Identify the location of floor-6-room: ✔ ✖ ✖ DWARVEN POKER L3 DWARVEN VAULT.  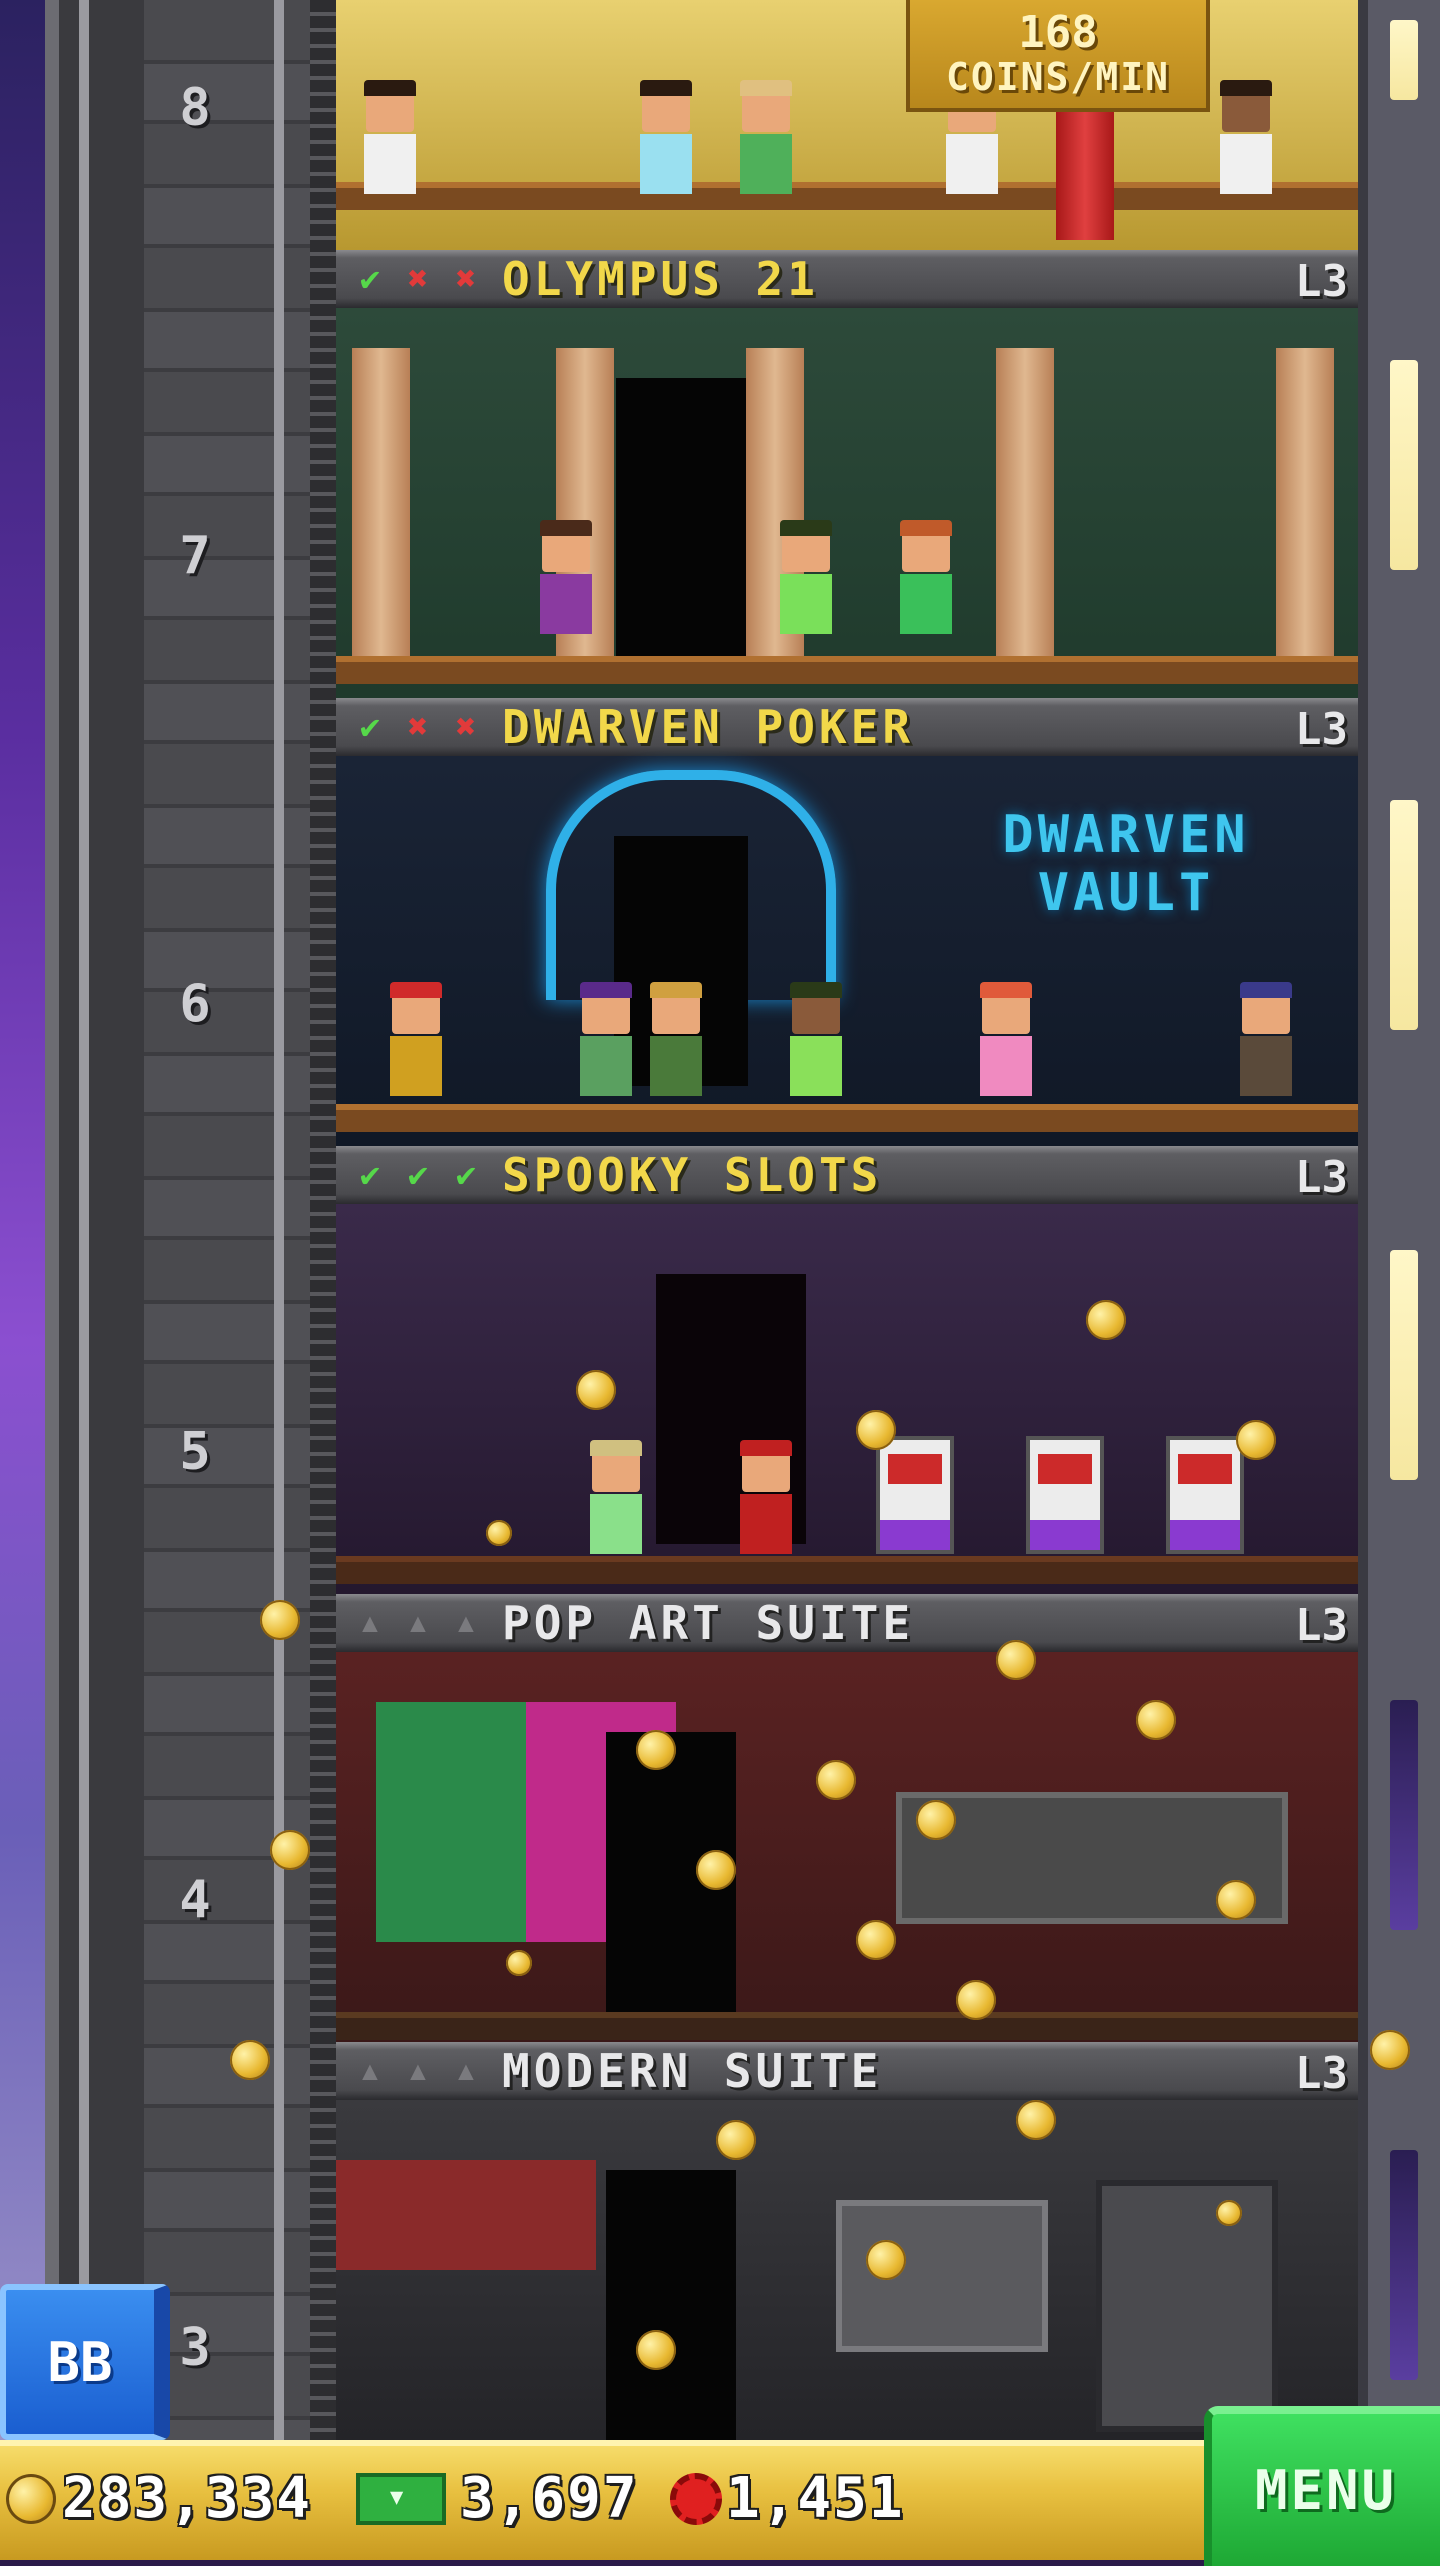
(847, 922).